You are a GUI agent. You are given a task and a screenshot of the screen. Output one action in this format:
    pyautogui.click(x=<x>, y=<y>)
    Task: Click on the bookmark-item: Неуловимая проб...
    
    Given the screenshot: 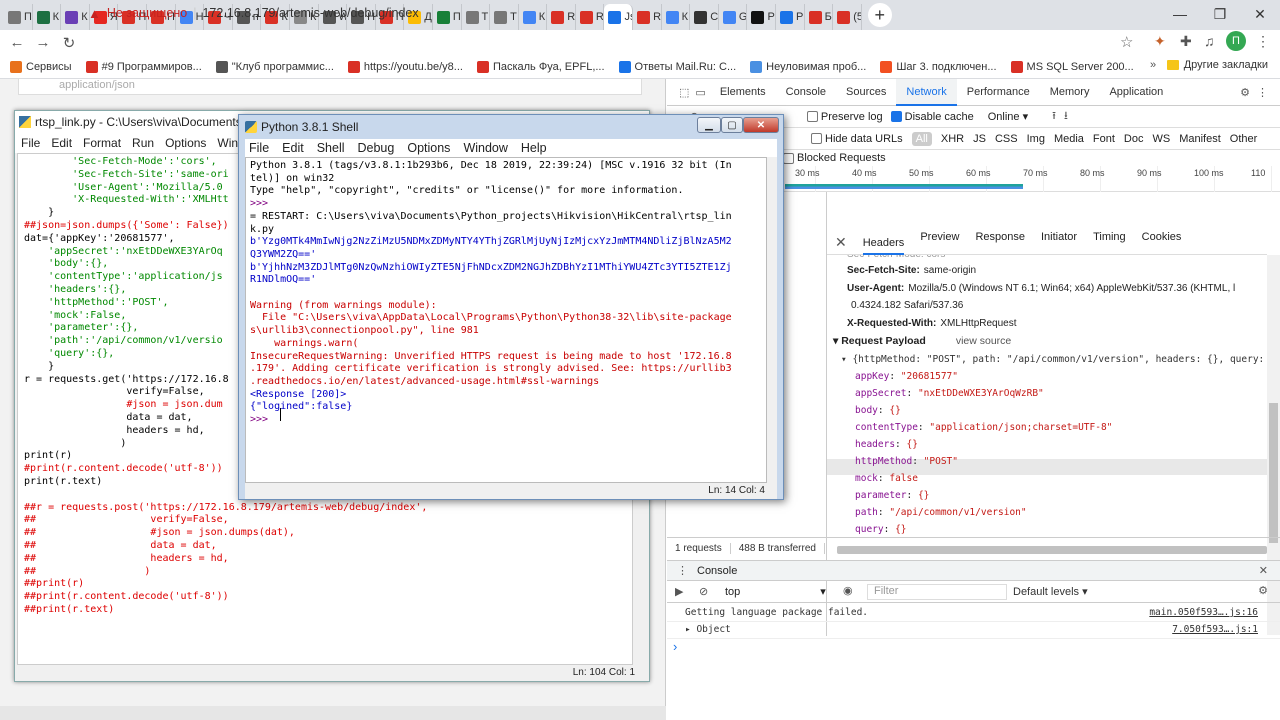 What is the action you would take?
    pyautogui.click(x=808, y=66)
    